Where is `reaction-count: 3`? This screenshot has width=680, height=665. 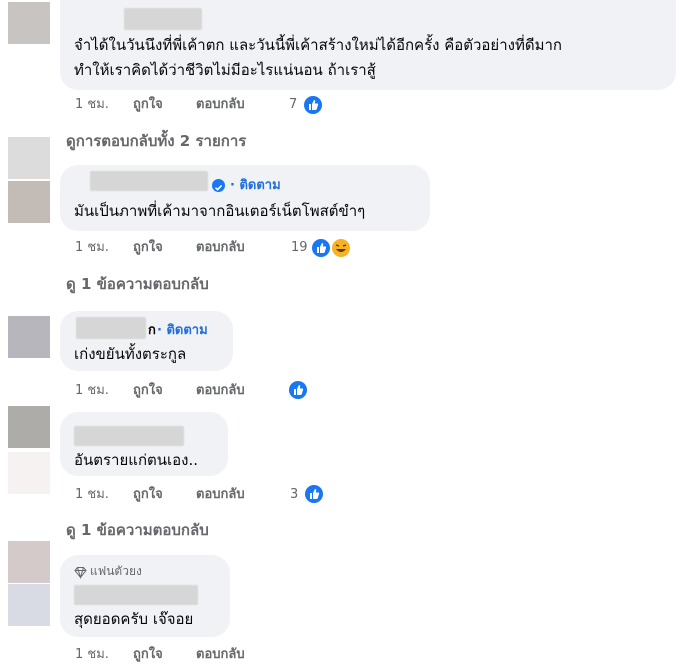 reaction-count: 3 is located at coordinates (294, 495).